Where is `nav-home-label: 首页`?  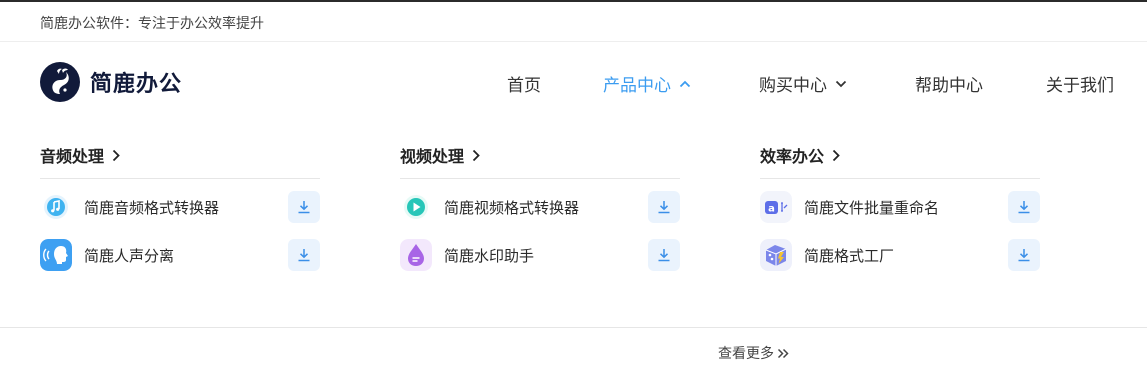
nav-home-label: 首页 is located at coordinates (524, 86).